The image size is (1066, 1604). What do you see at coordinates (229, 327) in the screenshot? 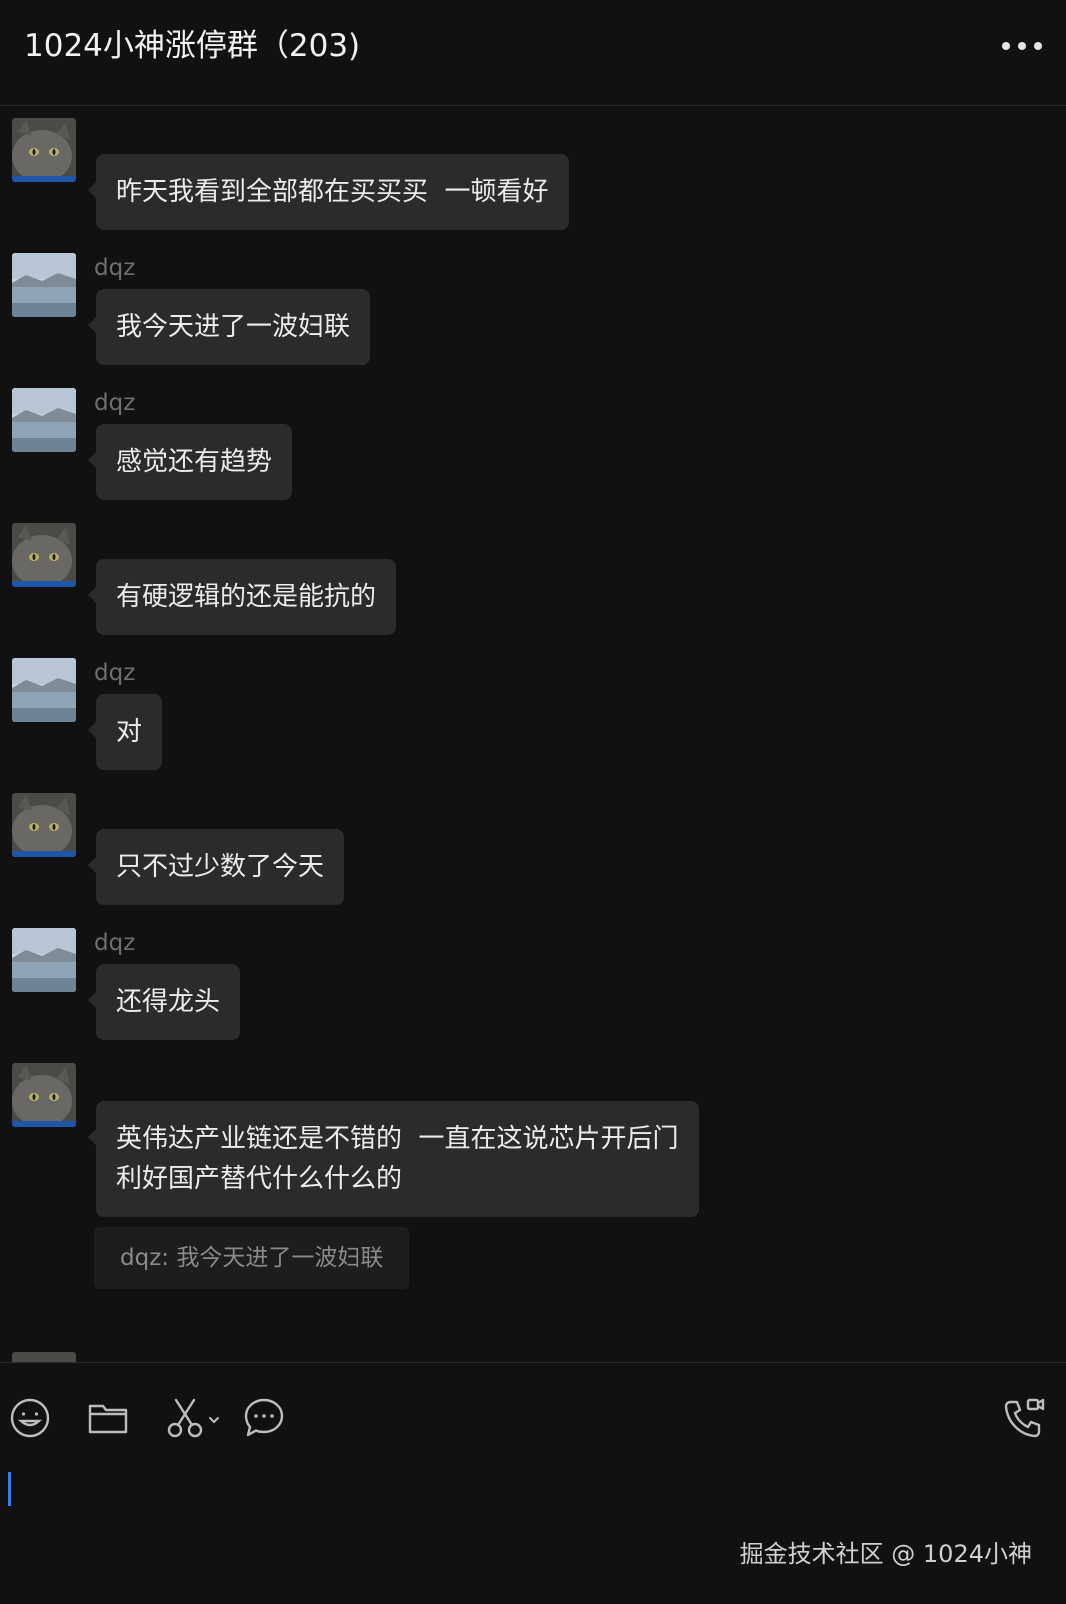
I see `message-bubble: 我今天进了一波妇联` at bounding box center [229, 327].